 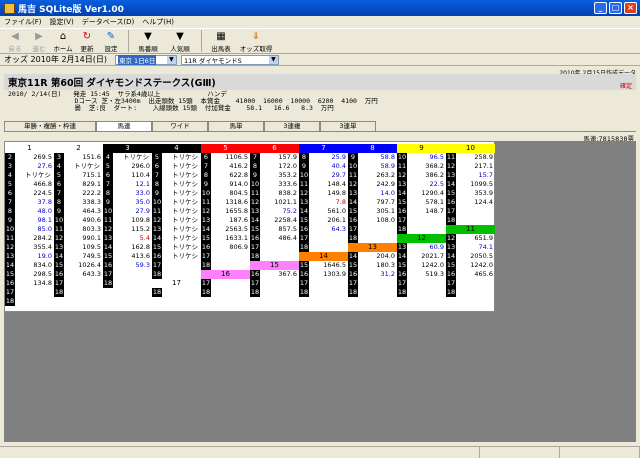 I want to click on tab-trio: 3連複, so click(x=292, y=126).